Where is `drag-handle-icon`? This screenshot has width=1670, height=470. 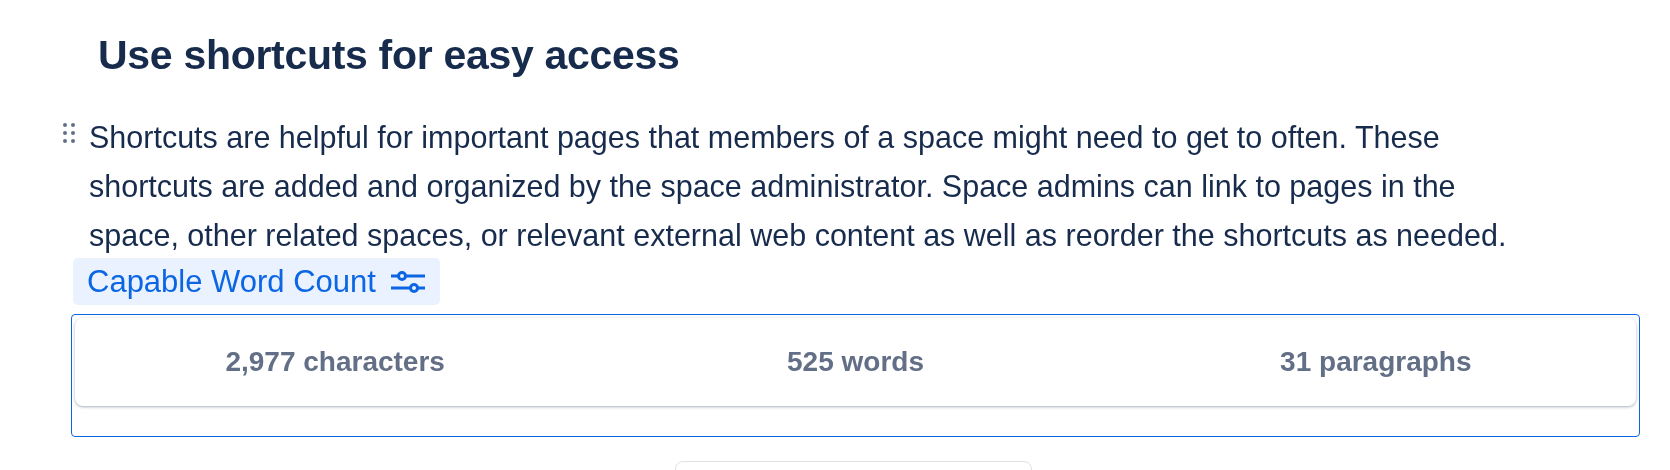 drag-handle-icon is located at coordinates (69, 134).